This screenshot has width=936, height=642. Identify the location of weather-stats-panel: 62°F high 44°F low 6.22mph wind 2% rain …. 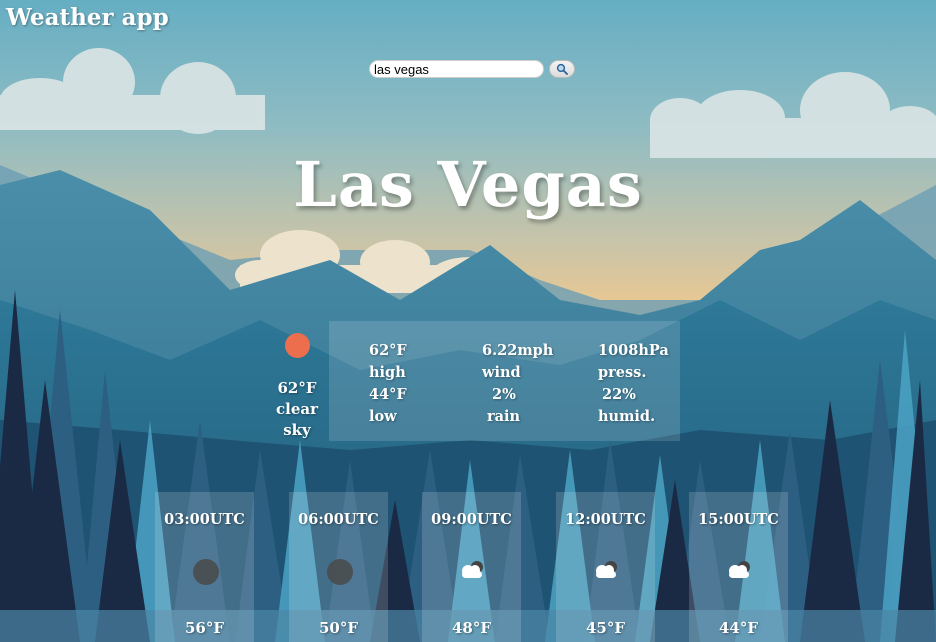
(504, 381).